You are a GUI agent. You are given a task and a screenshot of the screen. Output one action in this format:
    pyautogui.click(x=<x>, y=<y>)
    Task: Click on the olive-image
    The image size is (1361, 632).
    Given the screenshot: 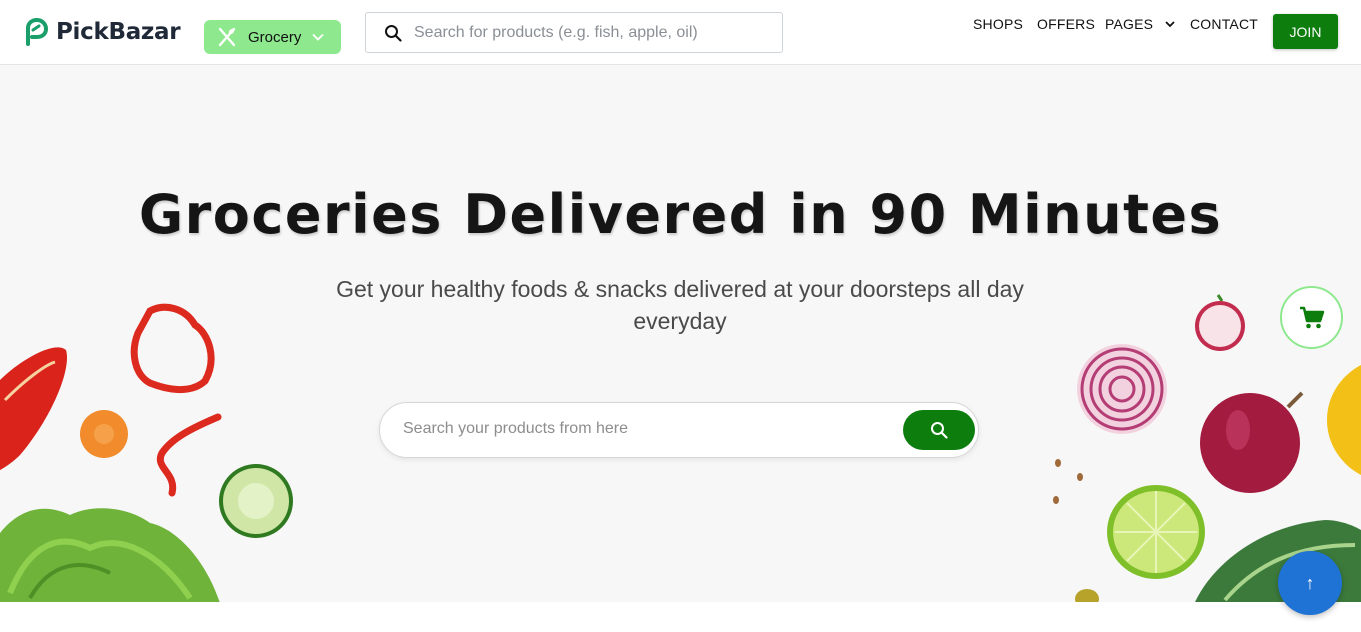 What is the action you would take?
    pyautogui.click(x=1087, y=595)
    